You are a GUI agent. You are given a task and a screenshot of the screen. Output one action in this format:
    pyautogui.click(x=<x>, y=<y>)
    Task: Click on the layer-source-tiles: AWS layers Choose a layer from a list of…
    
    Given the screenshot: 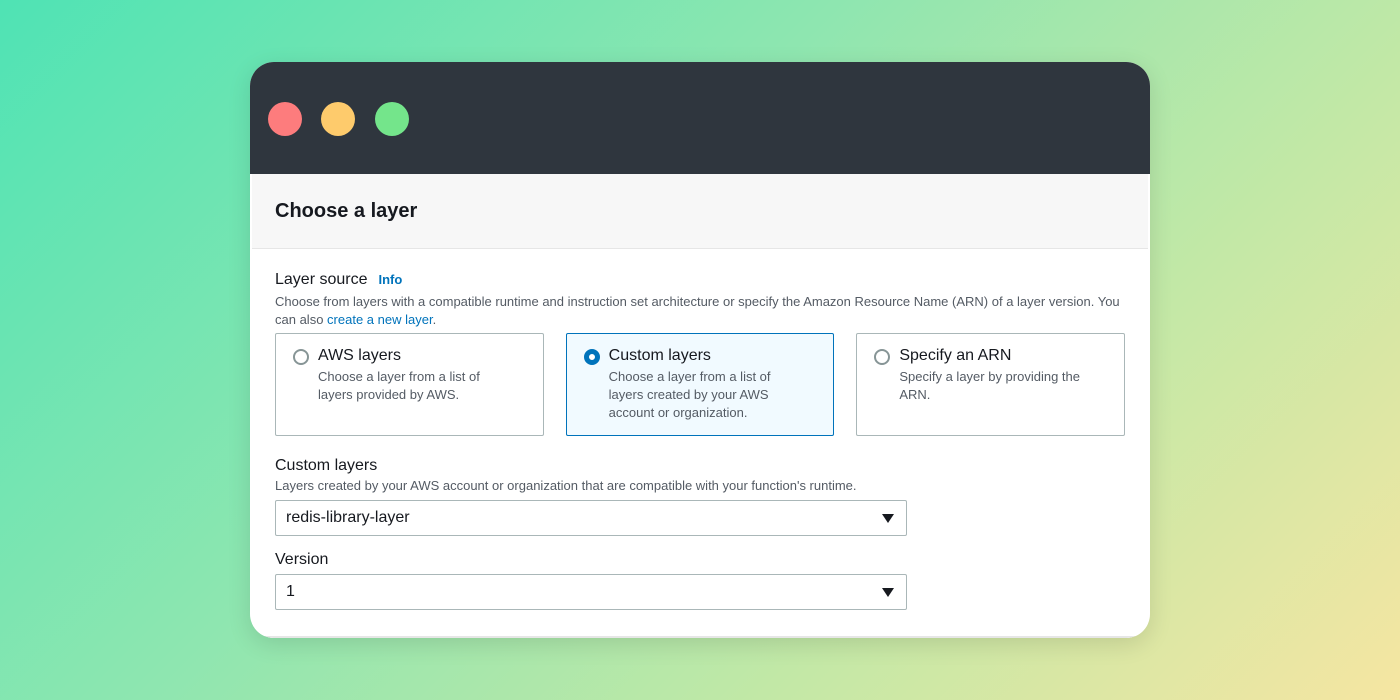 What is the action you would take?
    pyautogui.click(x=700, y=384)
    